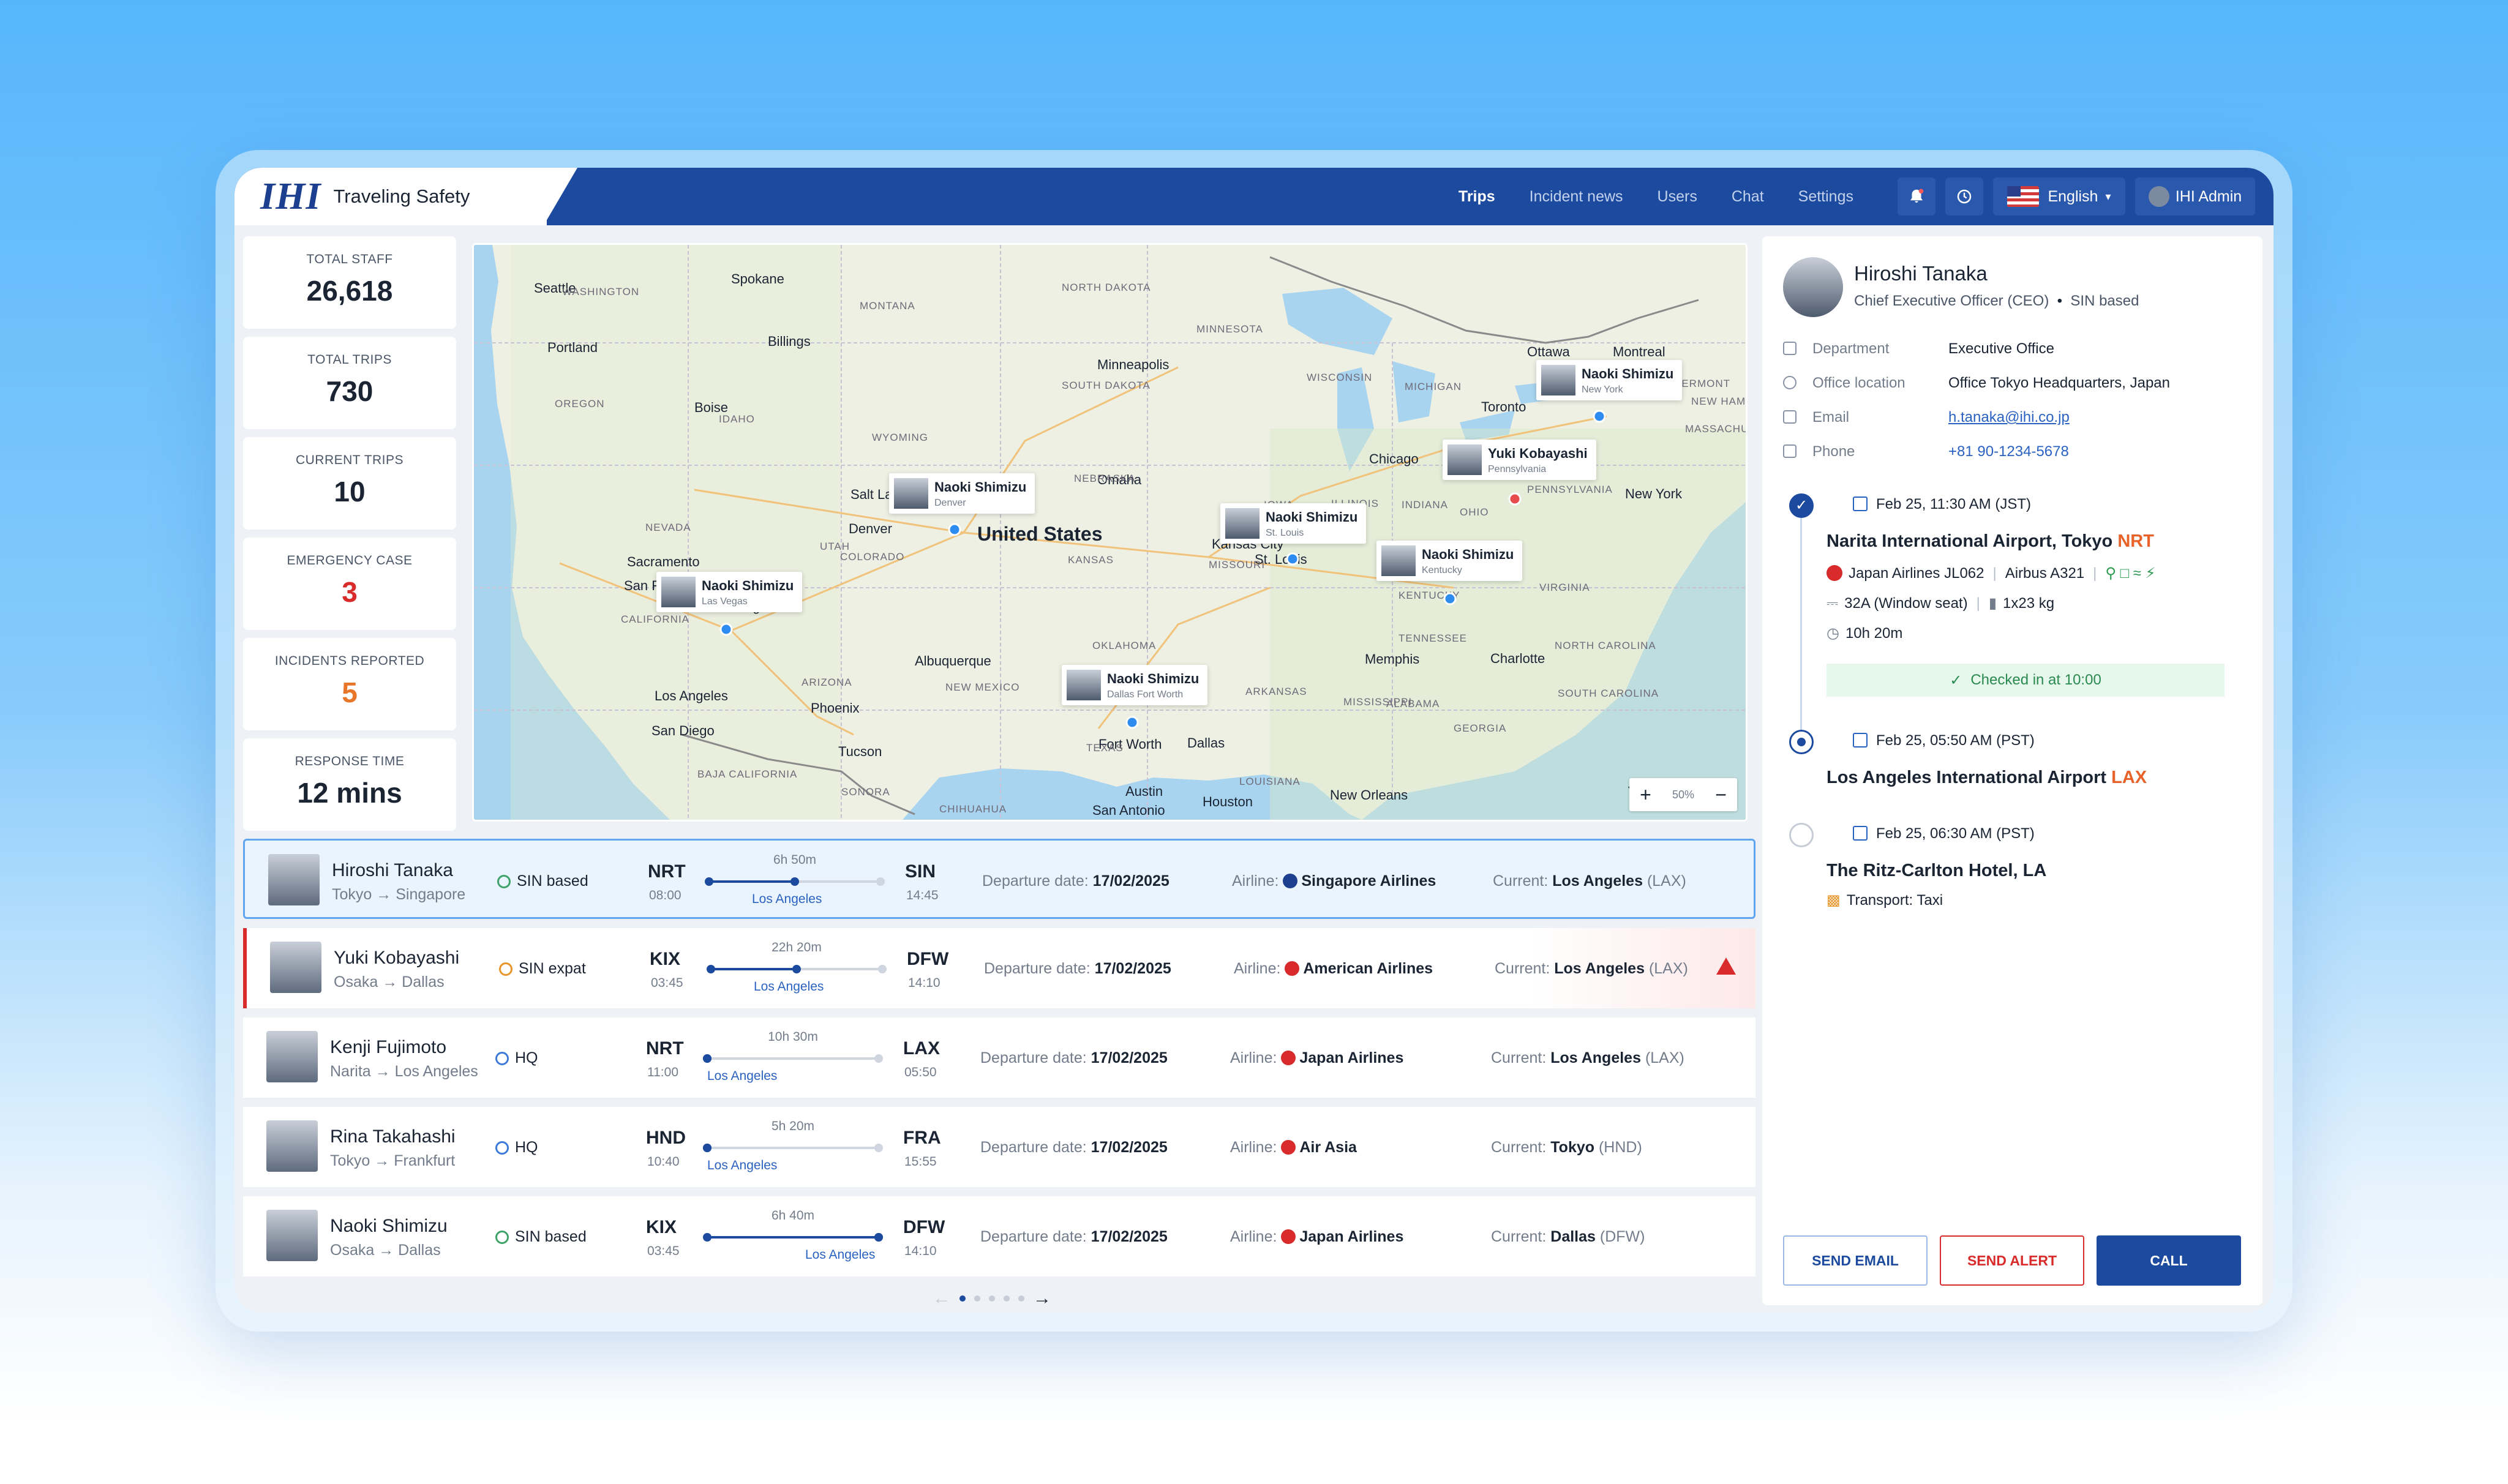 This screenshot has width=2508, height=1484. What do you see at coordinates (924, 1227) in the screenshot?
I see `destination-code: DFW` at bounding box center [924, 1227].